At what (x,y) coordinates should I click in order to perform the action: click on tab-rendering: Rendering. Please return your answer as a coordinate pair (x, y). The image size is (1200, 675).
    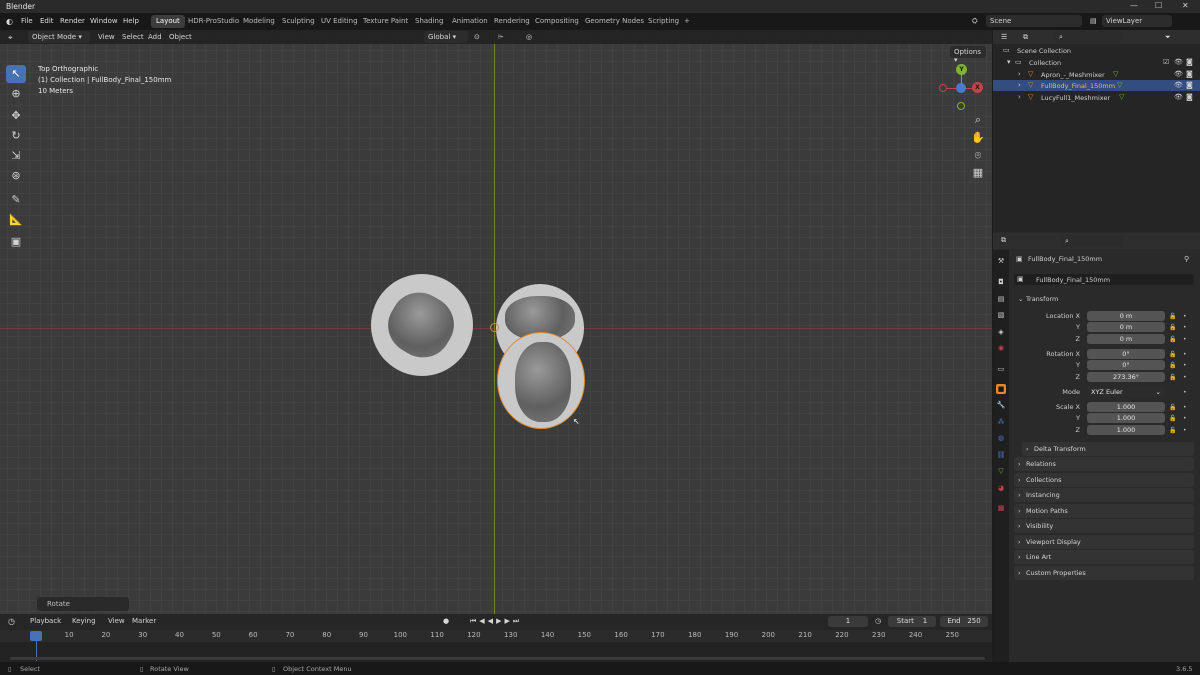
    Looking at the image, I should click on (512, 21).